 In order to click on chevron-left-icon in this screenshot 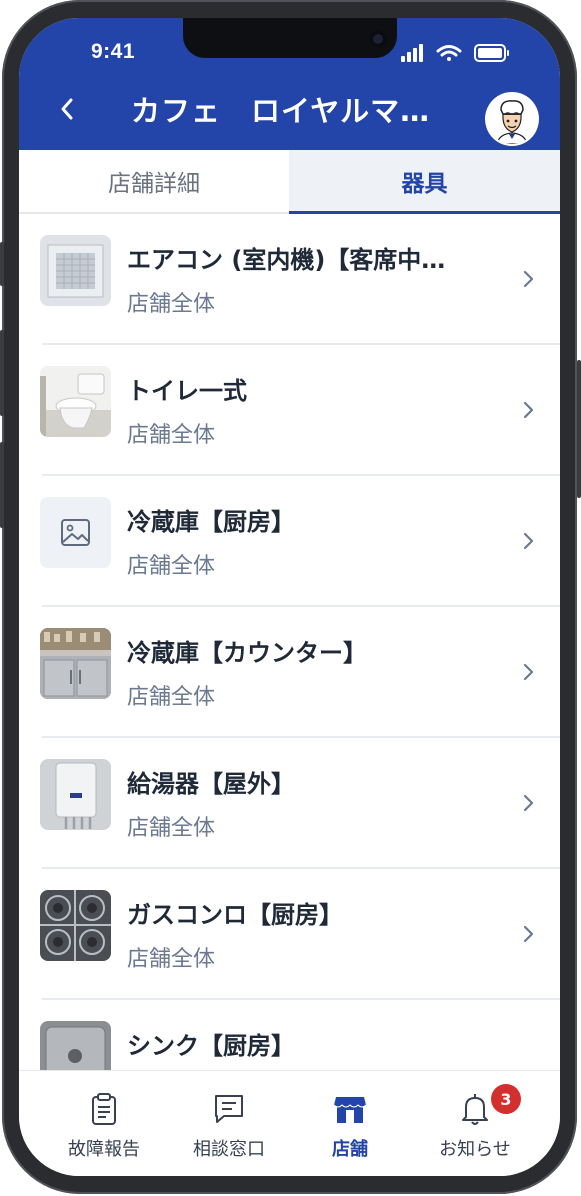, I will do `click(67, 109)`.